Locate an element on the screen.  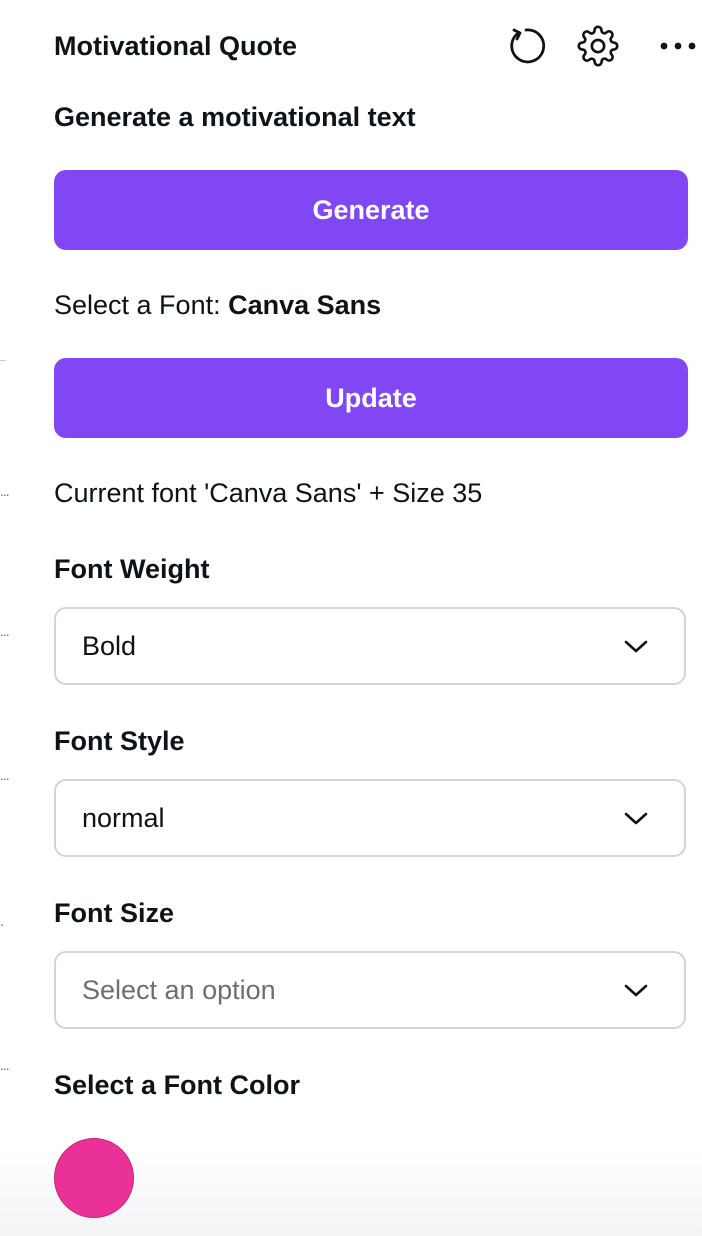
reload-icon is located at coordinates (526, 46).